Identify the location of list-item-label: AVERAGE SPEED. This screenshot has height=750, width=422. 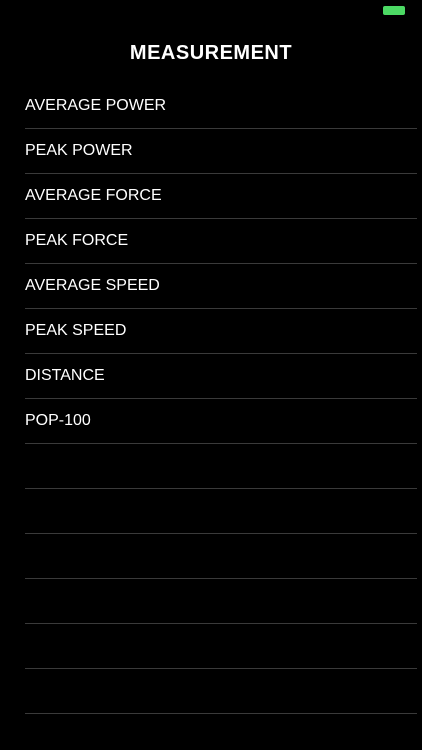
(92, 285).